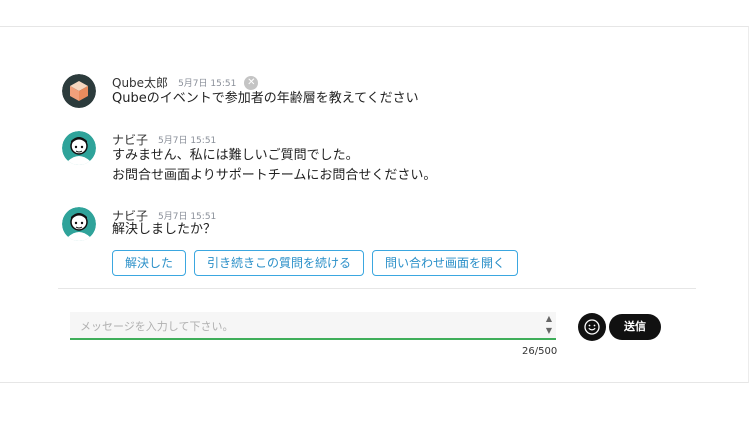 The width and height of the screenshot is (750, 421). I want to click on input-spinner: ▲ ▼, so click(549, 325).